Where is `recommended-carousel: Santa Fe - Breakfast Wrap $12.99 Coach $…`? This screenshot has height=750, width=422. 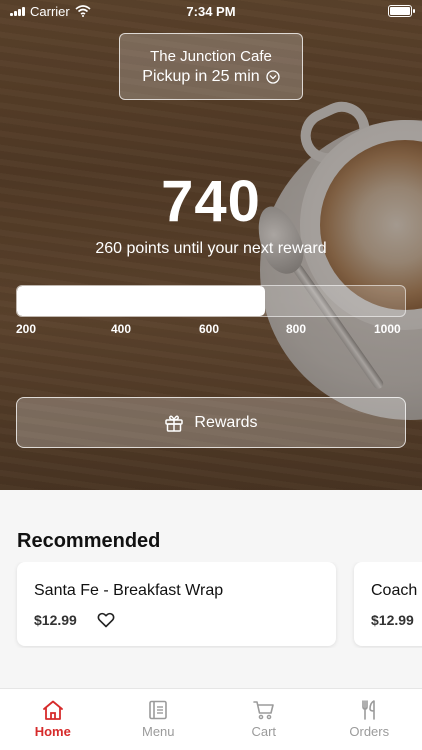
recommended-carousel: Santa Fe - Breakfast Wrap $12.99 Coach $… is located at coordinates (211, 605).